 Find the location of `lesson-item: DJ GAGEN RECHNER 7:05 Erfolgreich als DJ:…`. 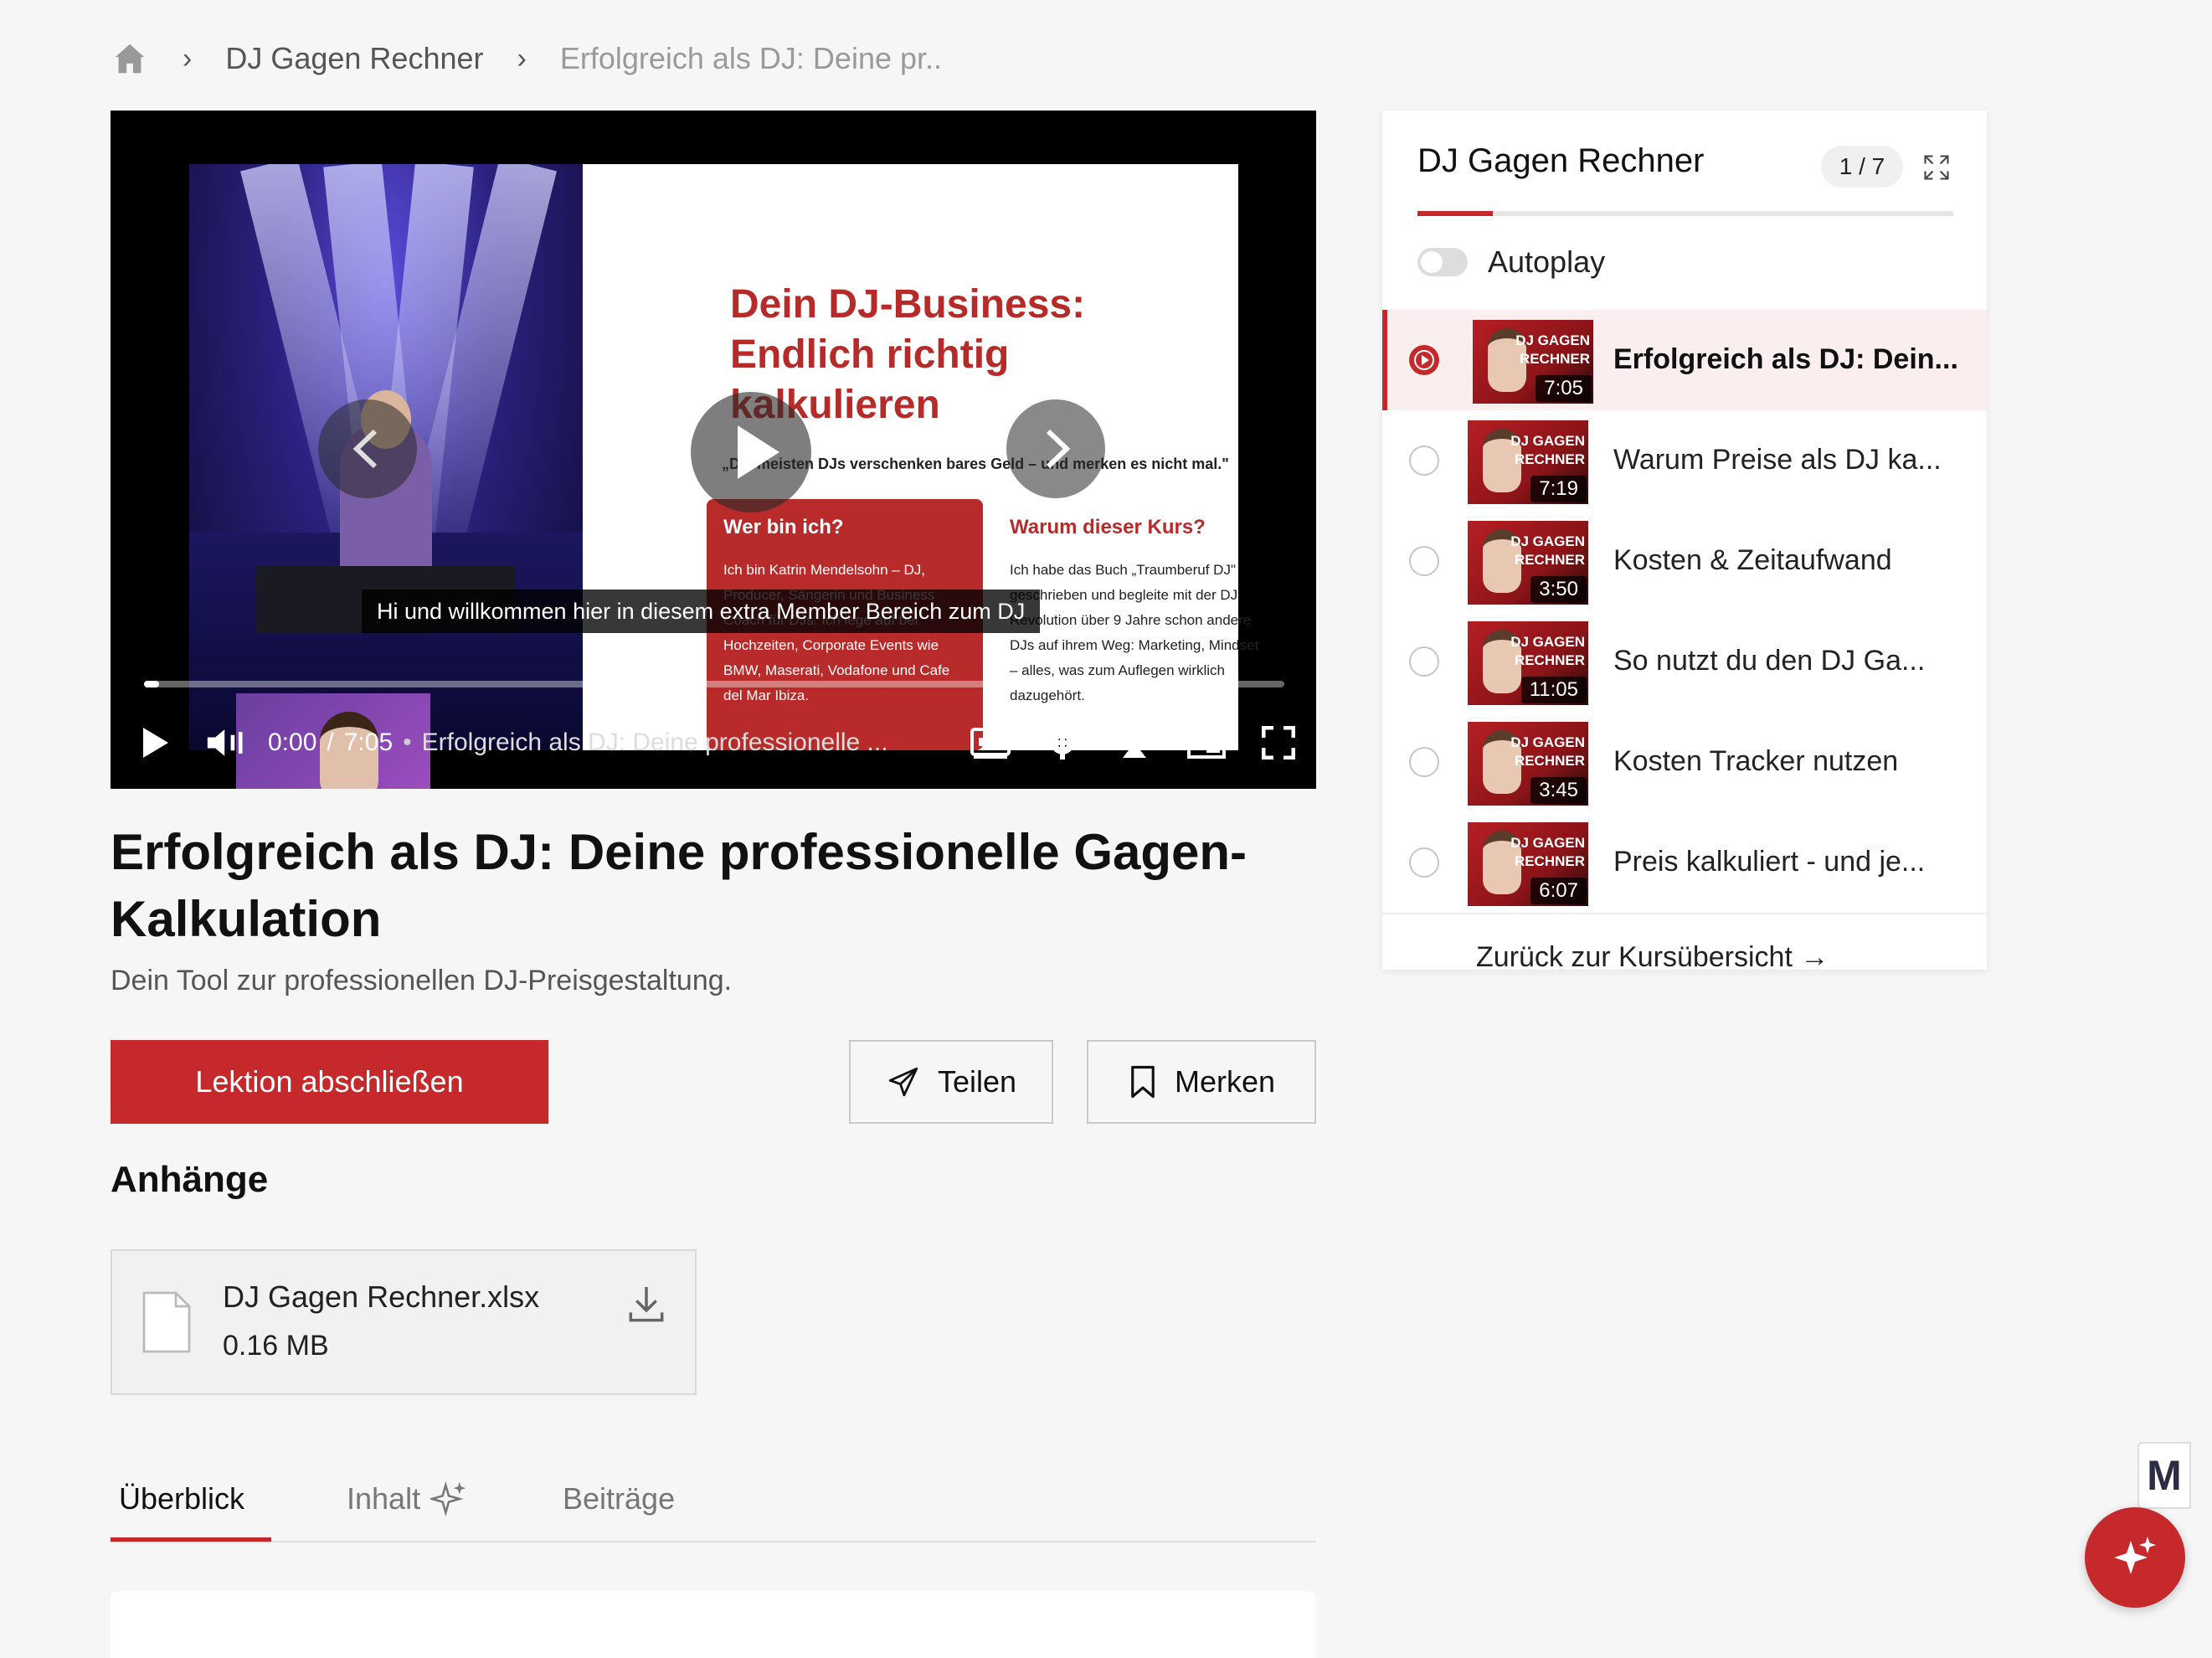

lesson-item: DJ GAGEN RECHNER 7:05 Erfolgreich als DJ:… is located at coordinates (1684, 360).